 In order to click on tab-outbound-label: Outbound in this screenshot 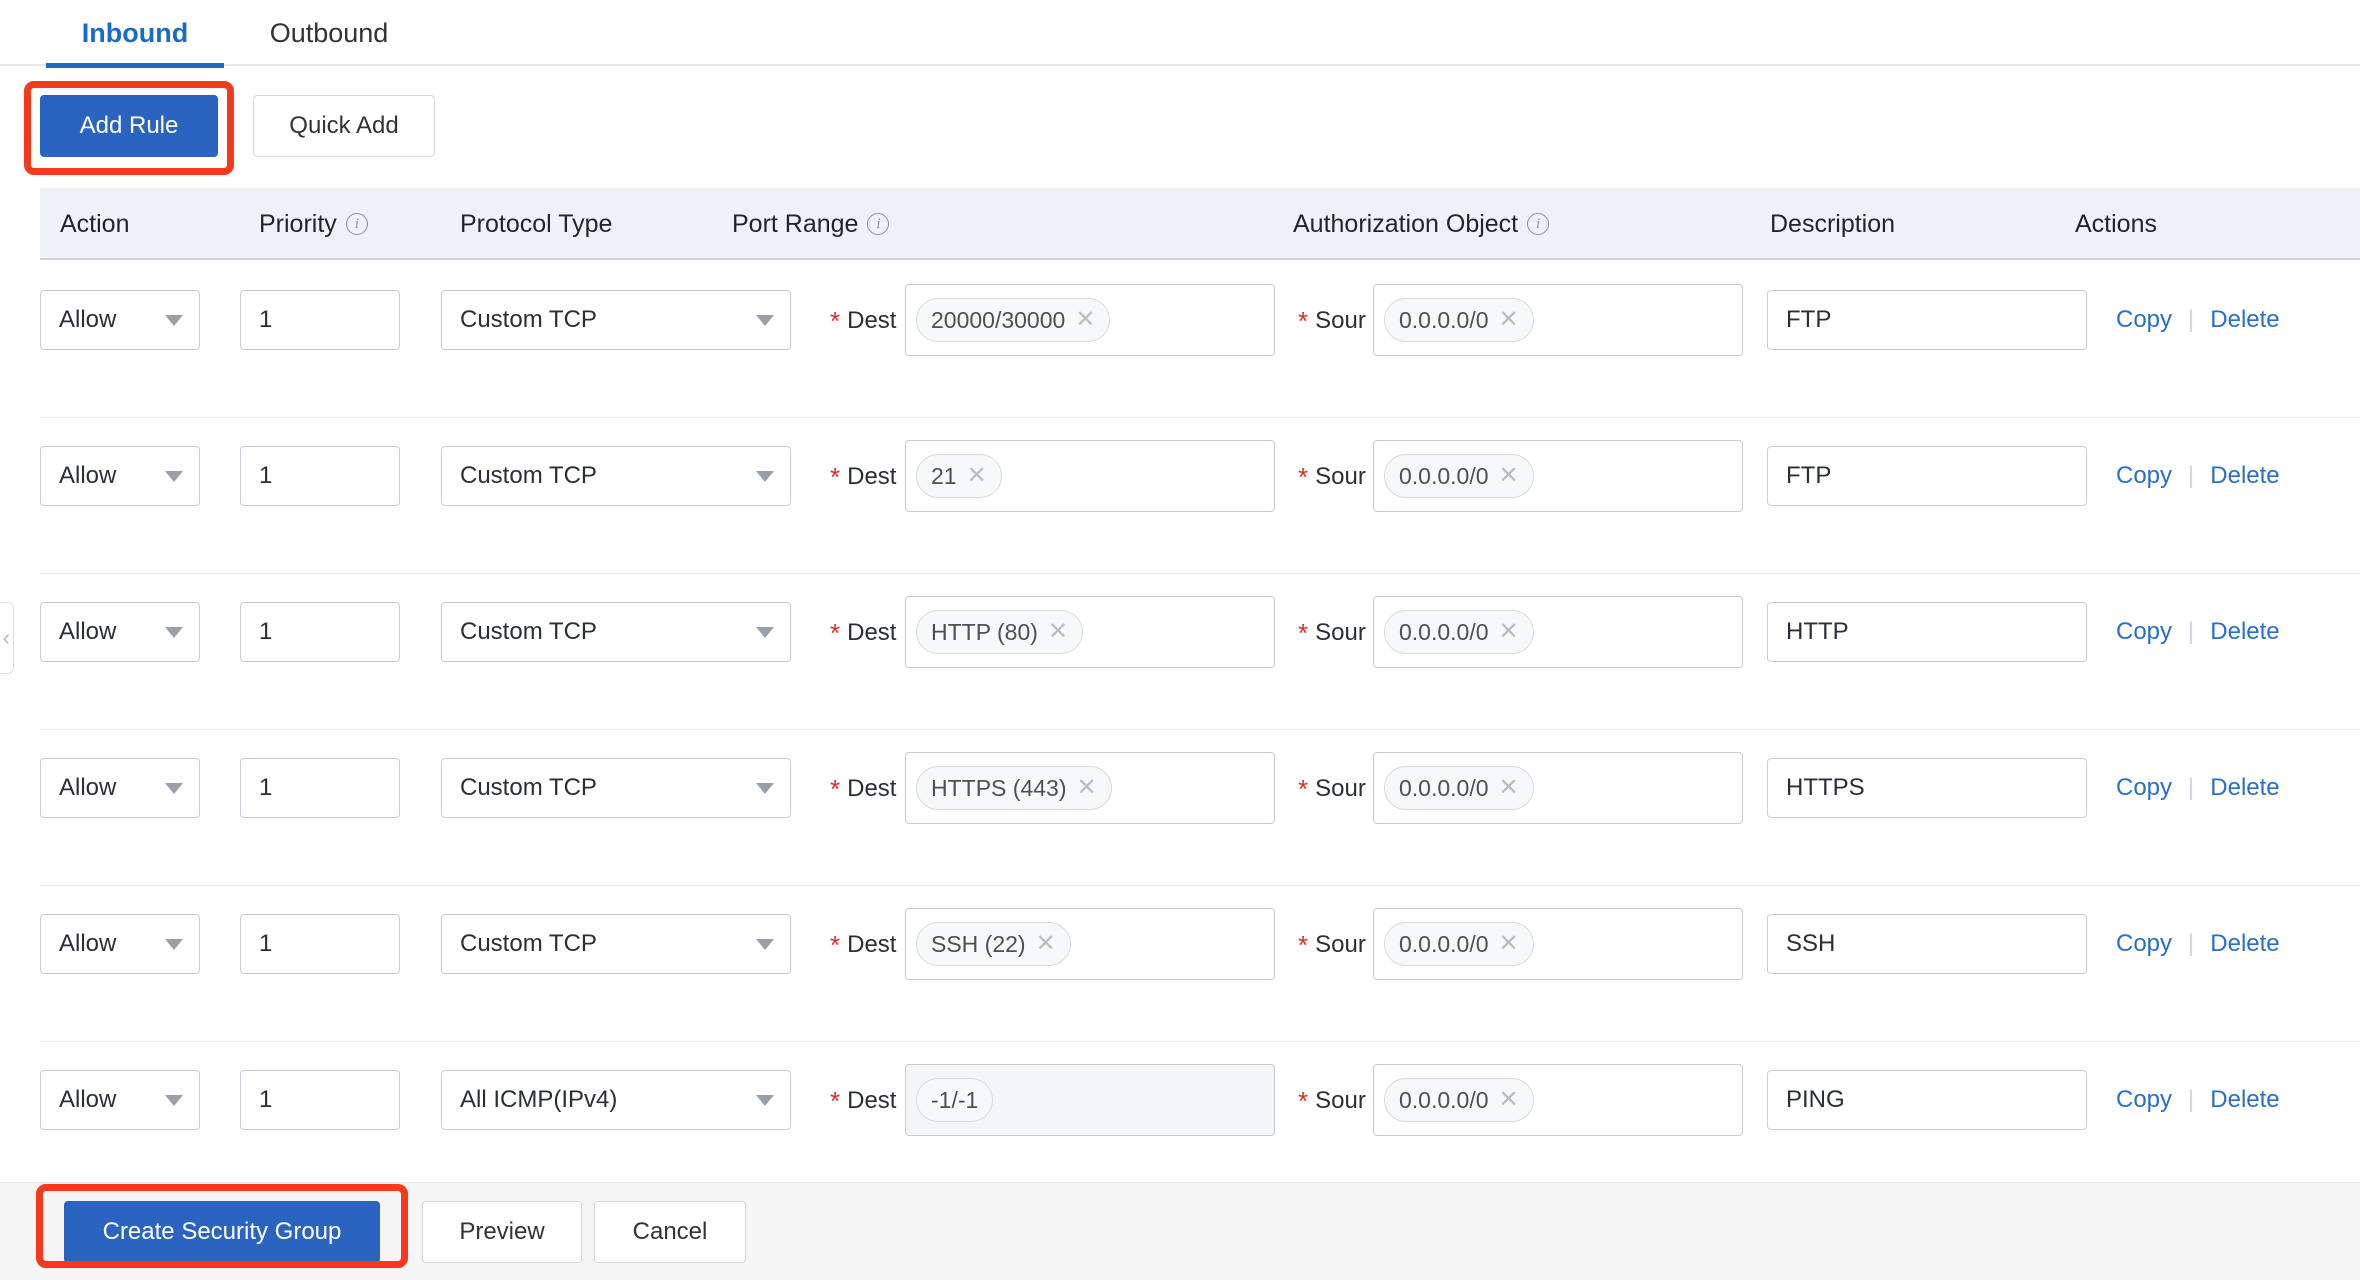, I will do `click(329, 32)`.